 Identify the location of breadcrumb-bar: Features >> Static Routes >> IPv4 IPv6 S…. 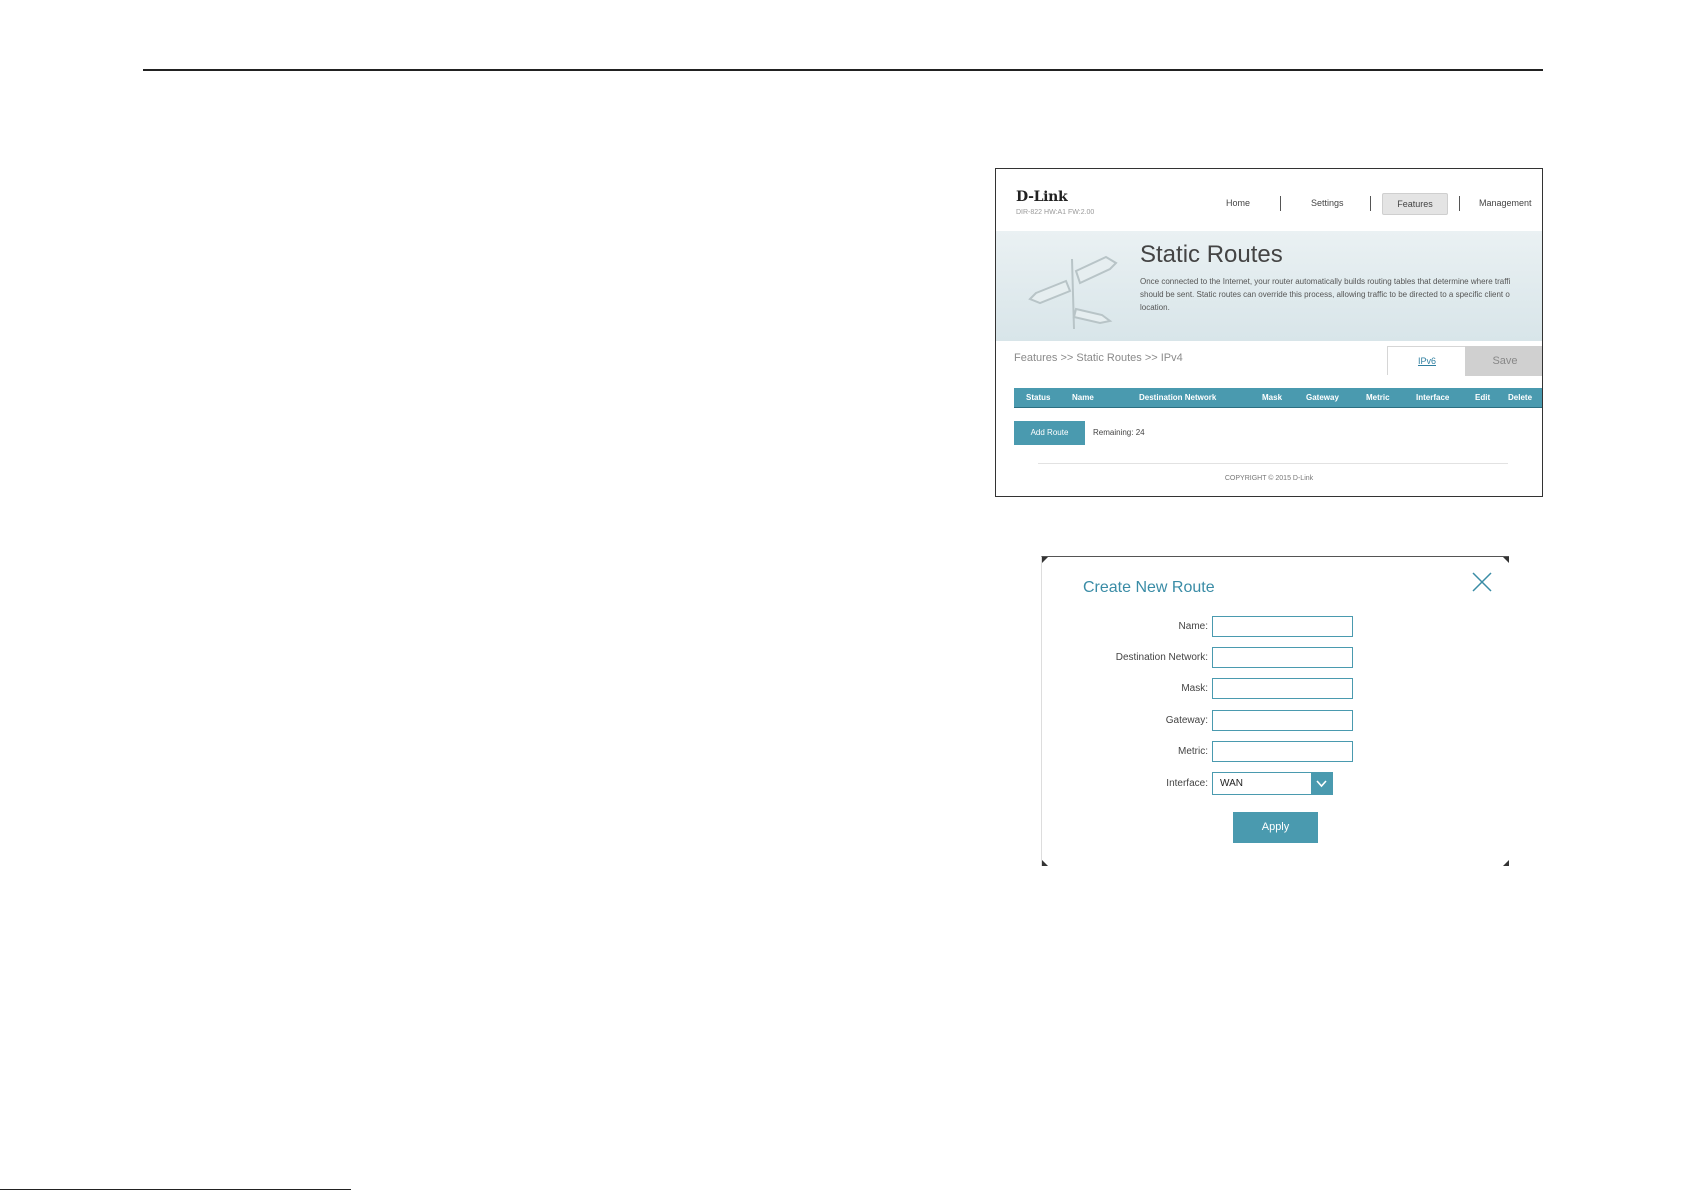
(1269, 361).